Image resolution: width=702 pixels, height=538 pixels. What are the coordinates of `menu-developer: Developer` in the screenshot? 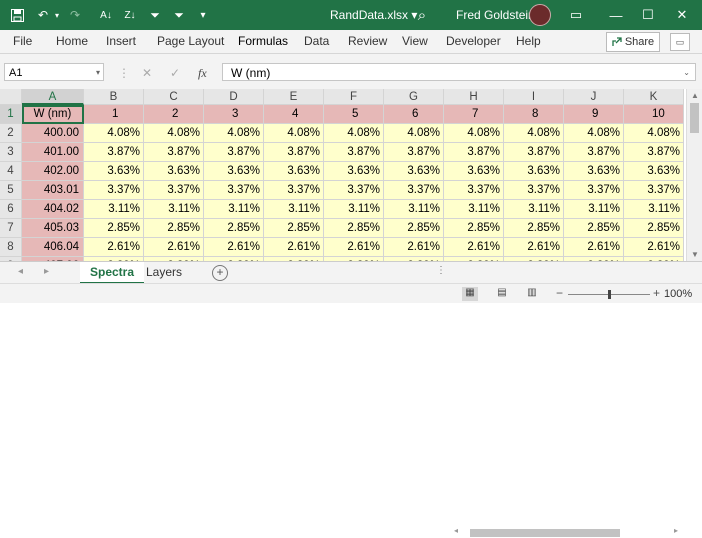 It's located at (473, 41).